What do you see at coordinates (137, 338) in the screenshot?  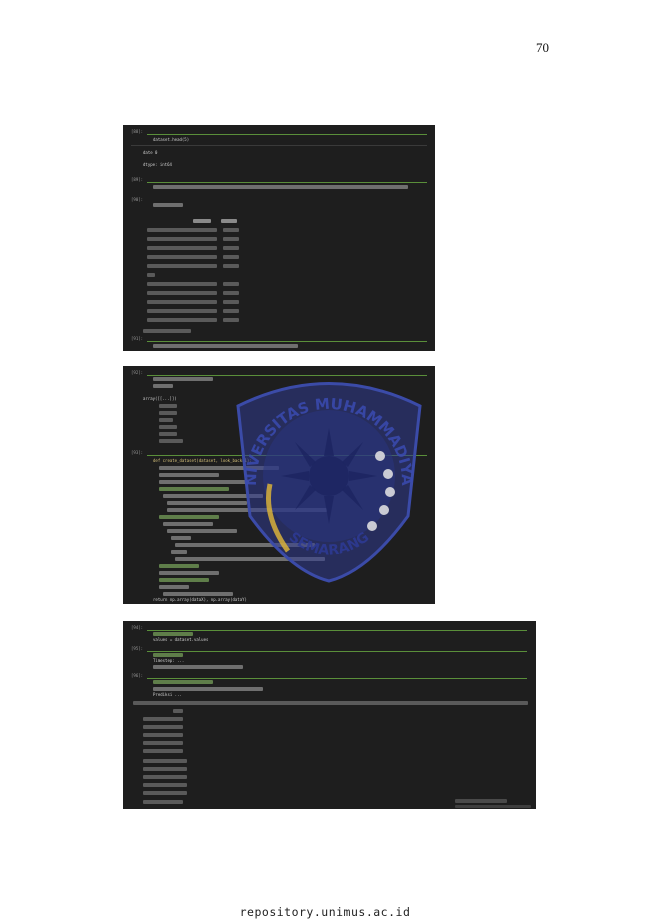 I see `cell-prompt: [91]:` at bounding box center [137, 338].